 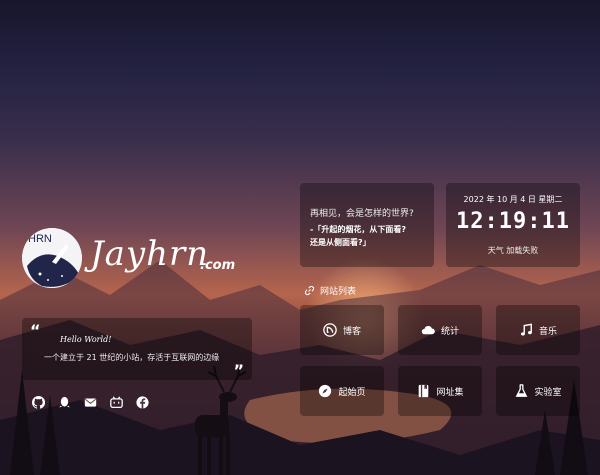 What do you see at coordinates (35, 330) in the screenshot?
I see `quote-open-mark: “` at bounding box center [35, 330].